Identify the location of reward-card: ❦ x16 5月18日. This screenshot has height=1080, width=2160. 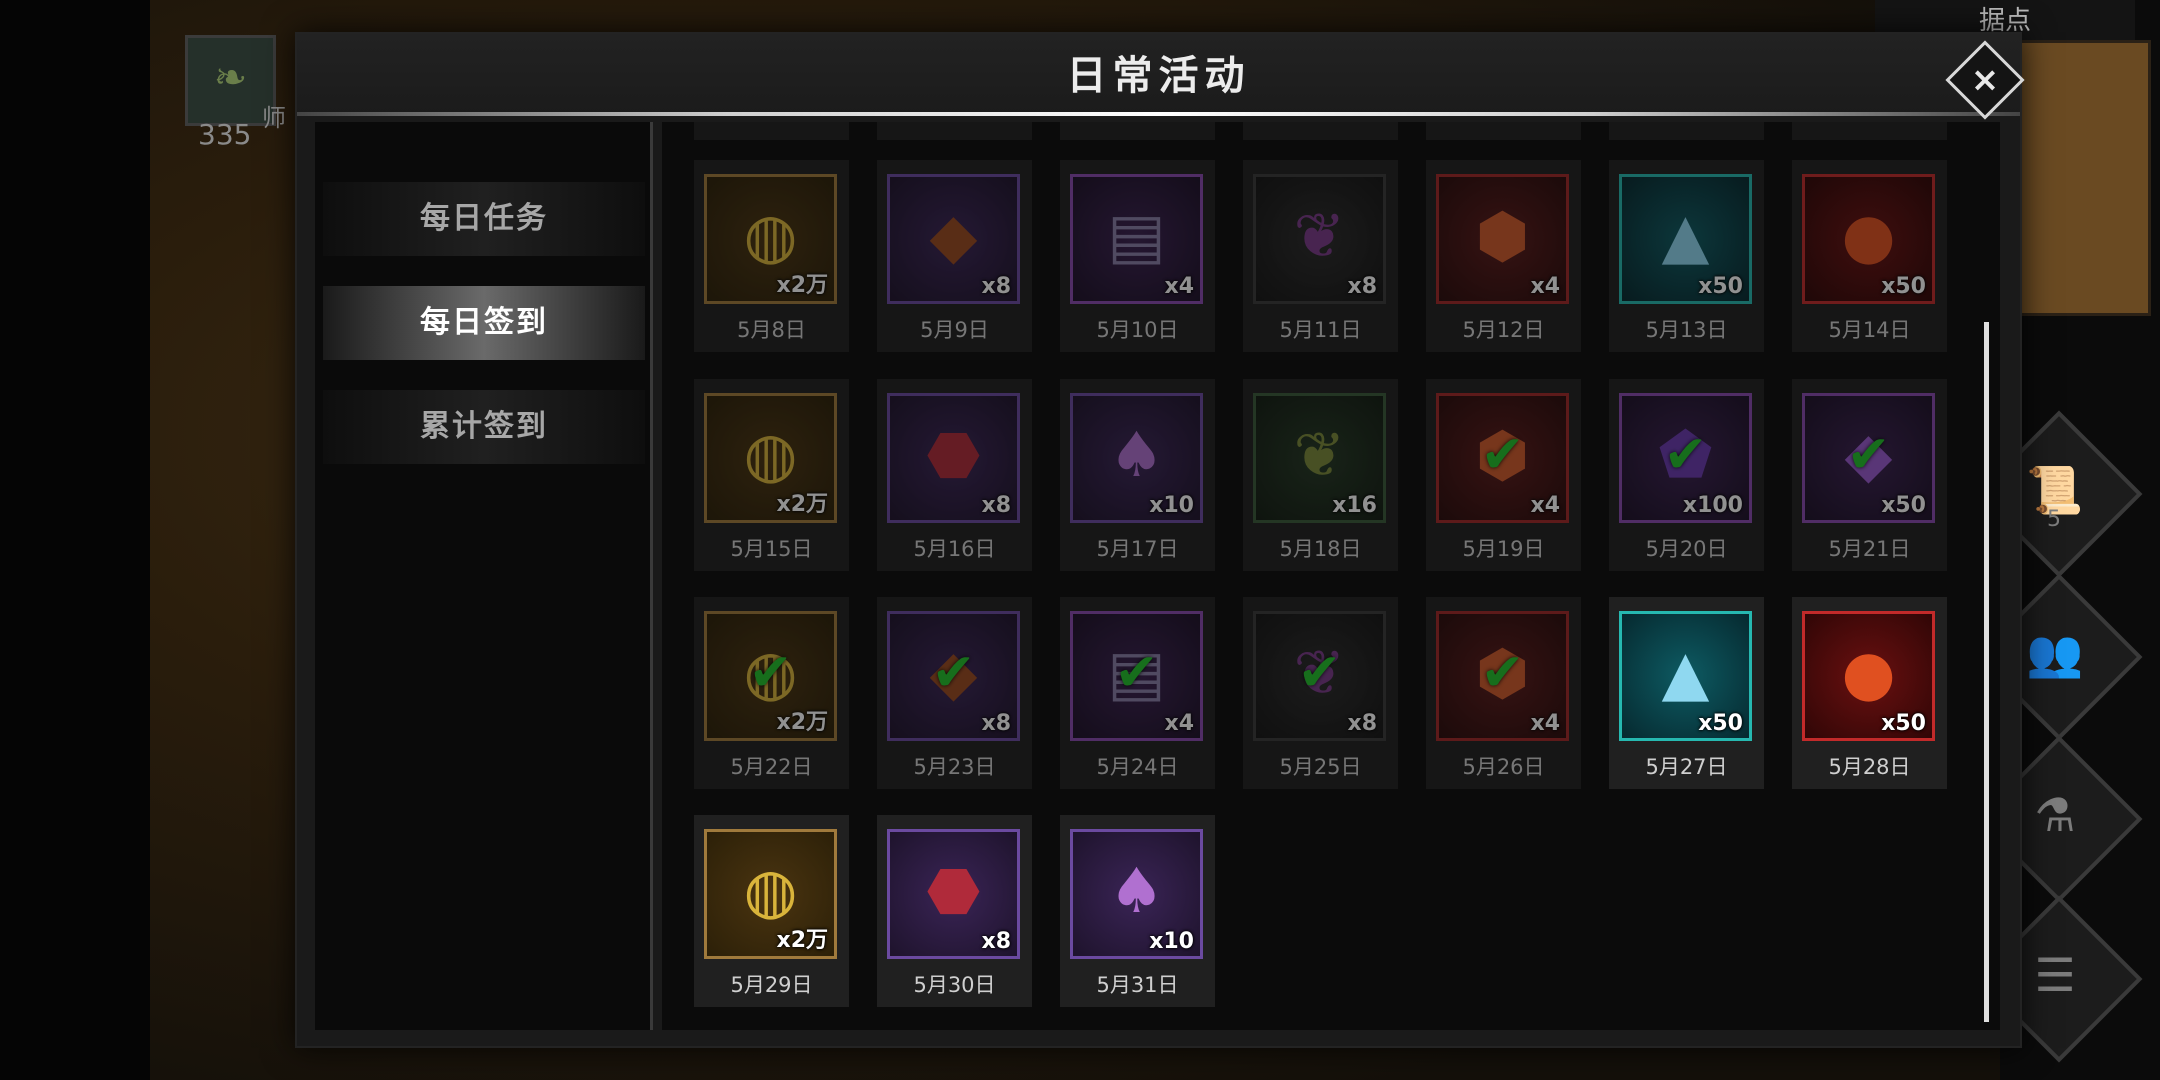
(1320, 475).